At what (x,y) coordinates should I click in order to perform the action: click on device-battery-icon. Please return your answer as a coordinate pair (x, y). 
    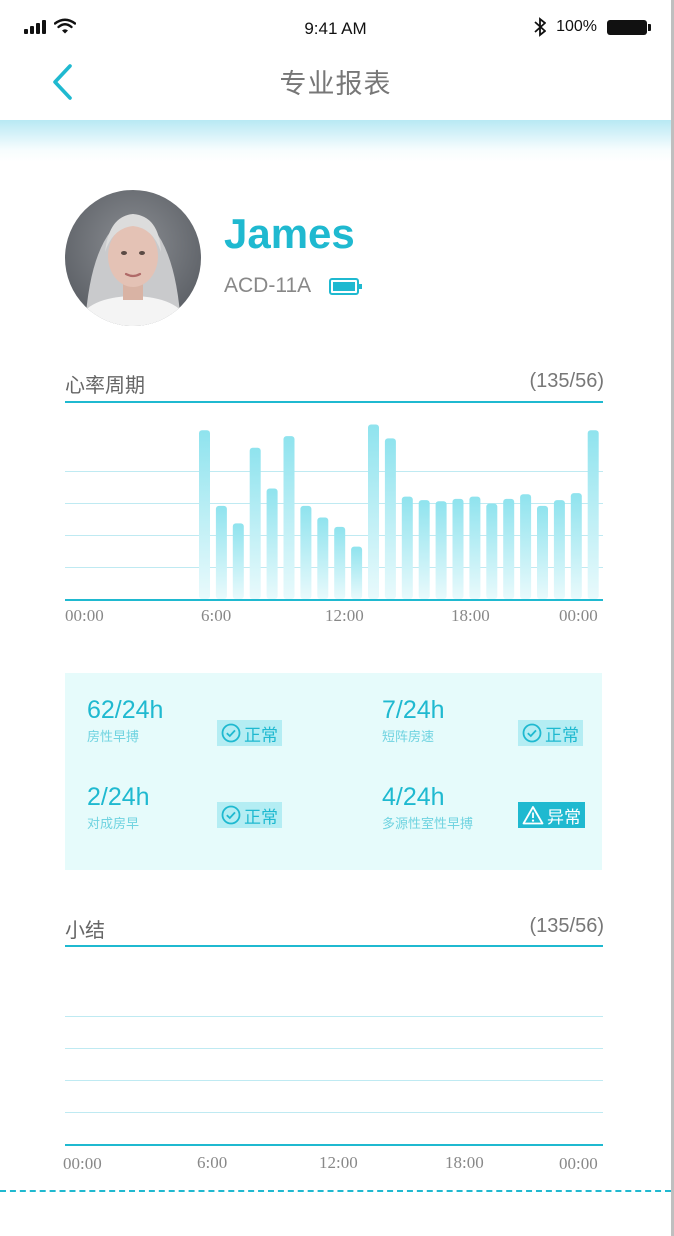
    Looking at the image, I should click on (346, 286).